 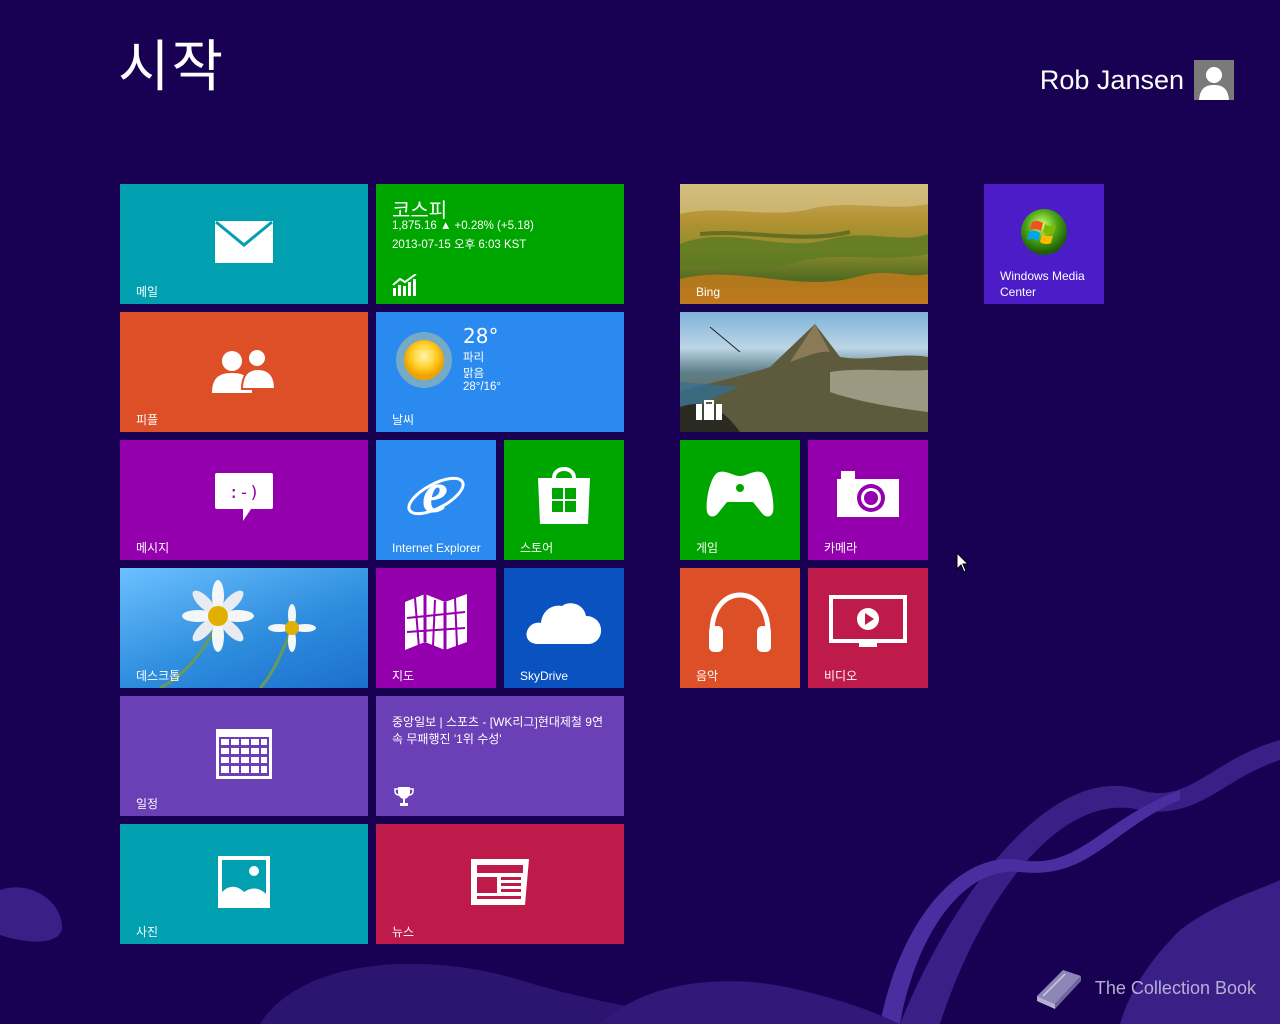 What do you see at coordinates (709, 410) in the screenshot?
I see `suitcase-icon` at bounding box center [709, 410].